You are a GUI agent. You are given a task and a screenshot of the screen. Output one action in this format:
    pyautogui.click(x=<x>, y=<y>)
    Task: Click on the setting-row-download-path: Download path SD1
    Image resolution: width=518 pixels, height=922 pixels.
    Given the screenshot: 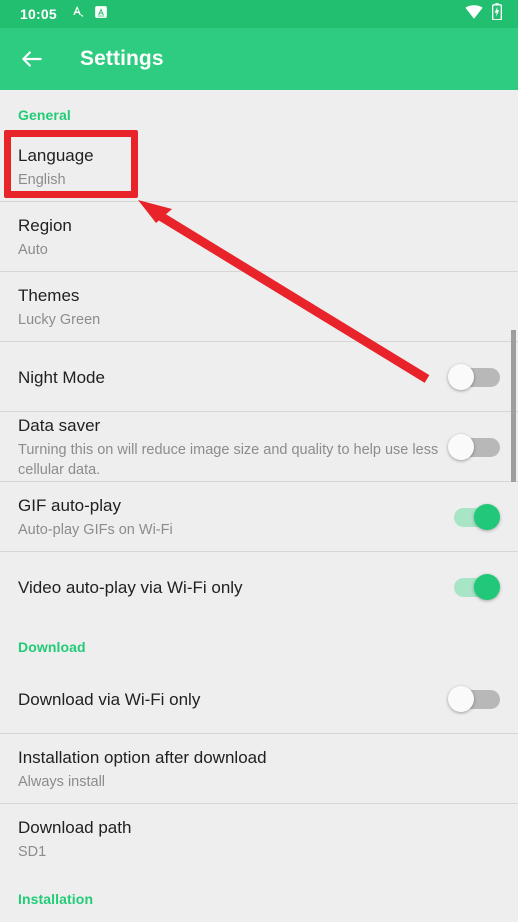 What is the action you would take?
    pyautogui.click(x=259, y=839)
    